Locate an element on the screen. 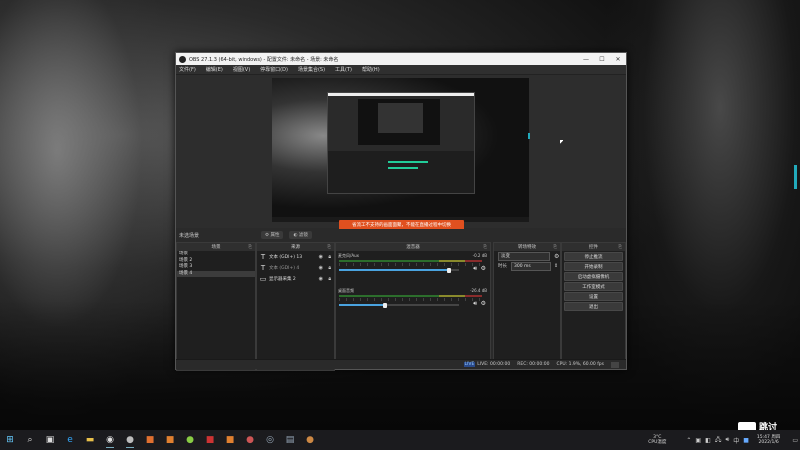  menu-docks: 停靠窗口(D) is located at coordinates (274, 69).